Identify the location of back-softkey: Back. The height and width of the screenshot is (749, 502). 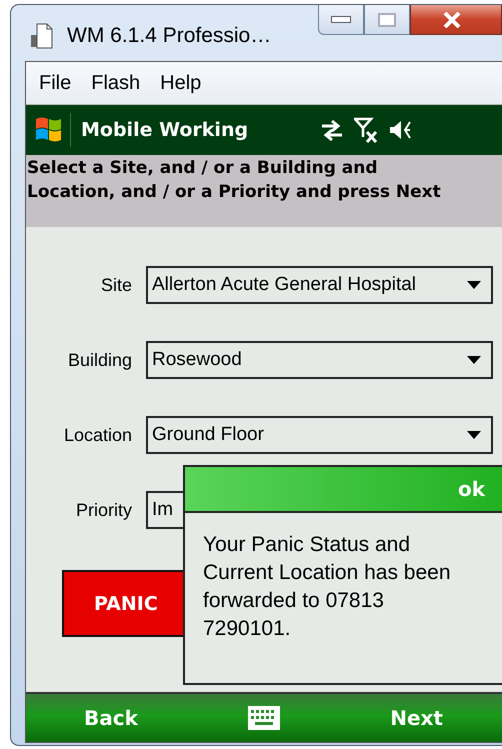
(111, 718).